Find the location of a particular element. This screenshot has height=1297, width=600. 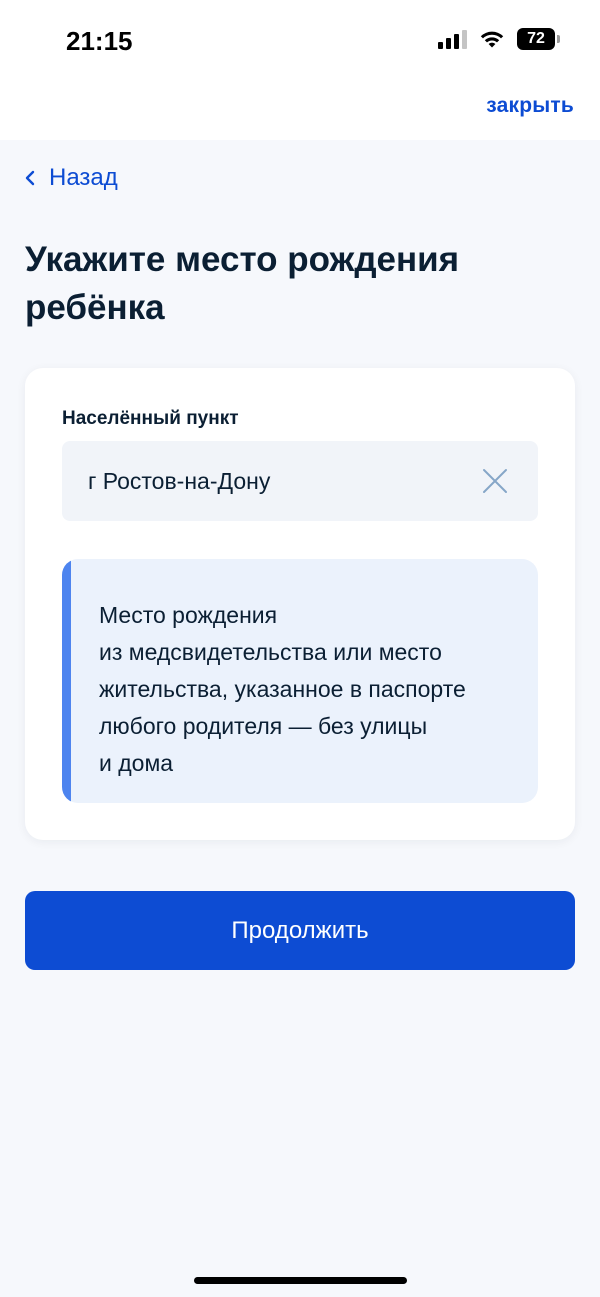

battery-level: 72 is located at coordinates (536, 39).